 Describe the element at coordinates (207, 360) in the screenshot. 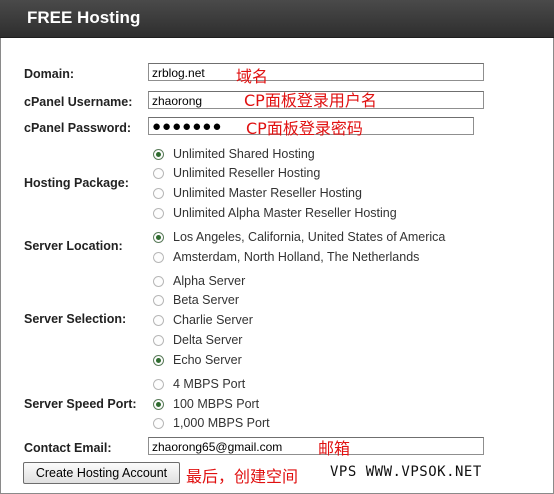

I see `option-label: Echo Server` at that location.